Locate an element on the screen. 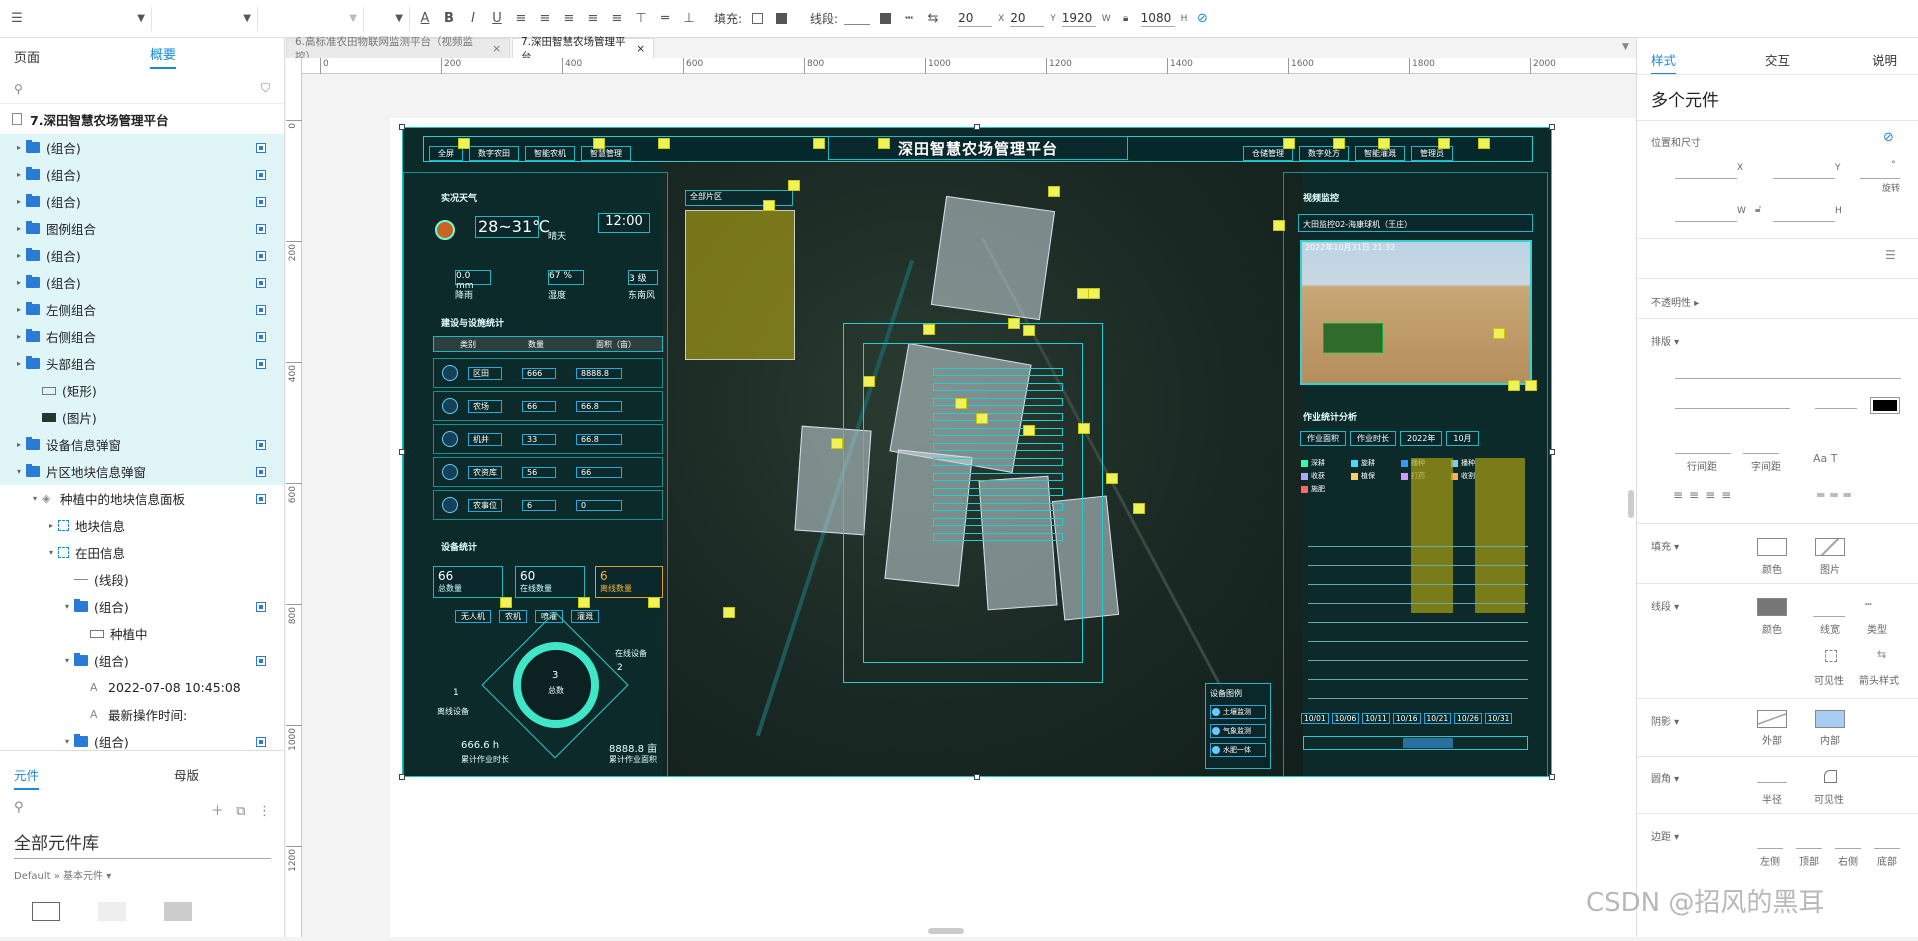 This screenshot has width=1918, height=941. doc-tab-7: 7.深田智慧农场管理平台 × is located at coordinates (583, 49).